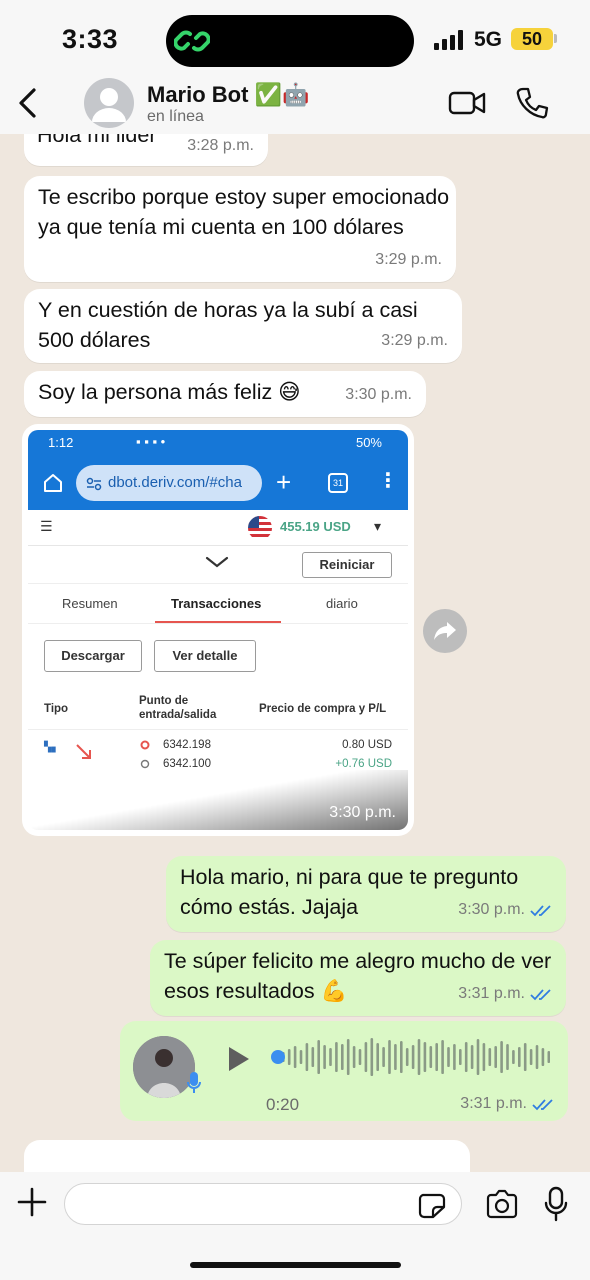 This screenshot has width=590, height=1280. What do you see at coordinates (338, 483) in the screenshot?
I see `tab-count: 31` at bounding box center [338, 483].